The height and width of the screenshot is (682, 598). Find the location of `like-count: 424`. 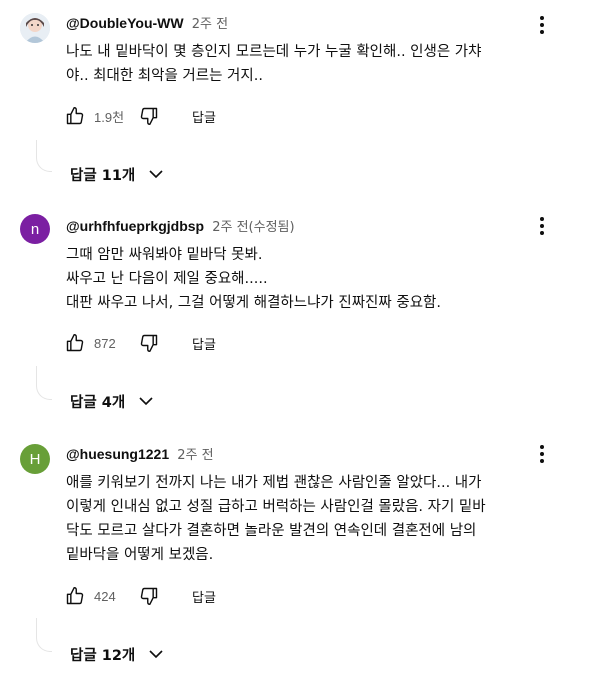

like-count: 424 is located at coordinates (105, 596).